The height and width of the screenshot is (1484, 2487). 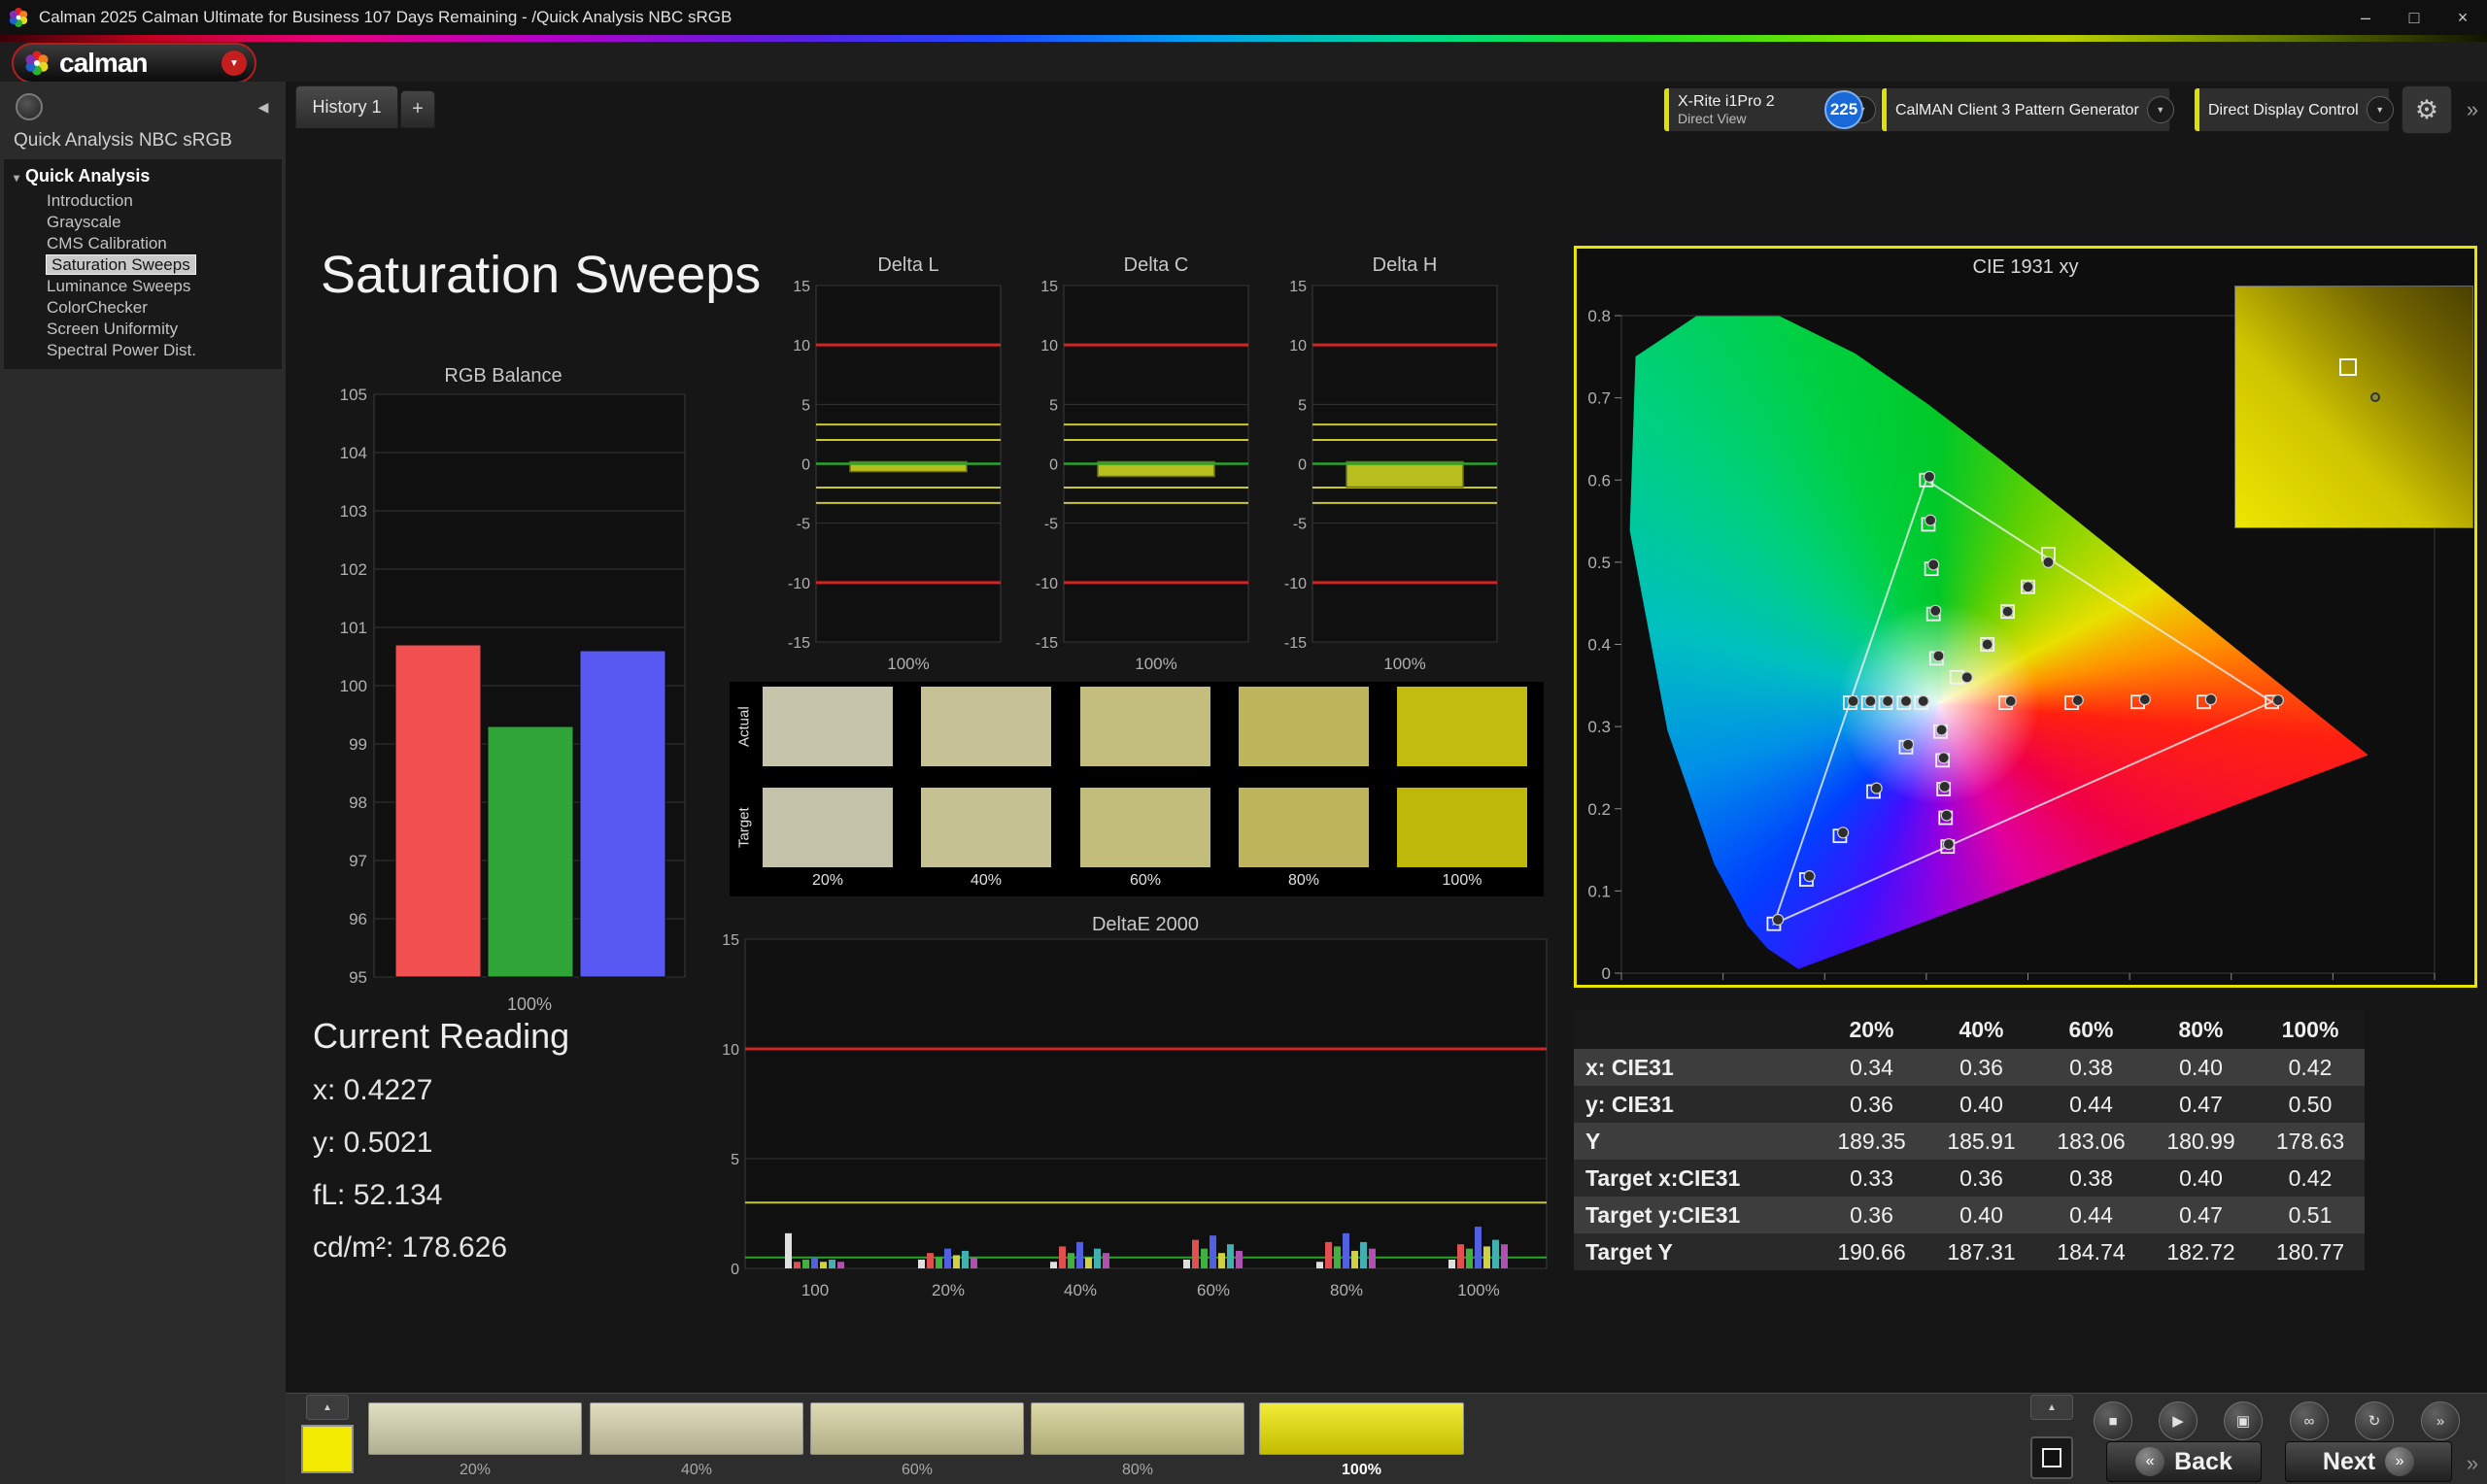 What do you see at coordinates (2113, 1420) in the screenshot?
I see `stop-button: ■` at bounding box center [2113, 1420].